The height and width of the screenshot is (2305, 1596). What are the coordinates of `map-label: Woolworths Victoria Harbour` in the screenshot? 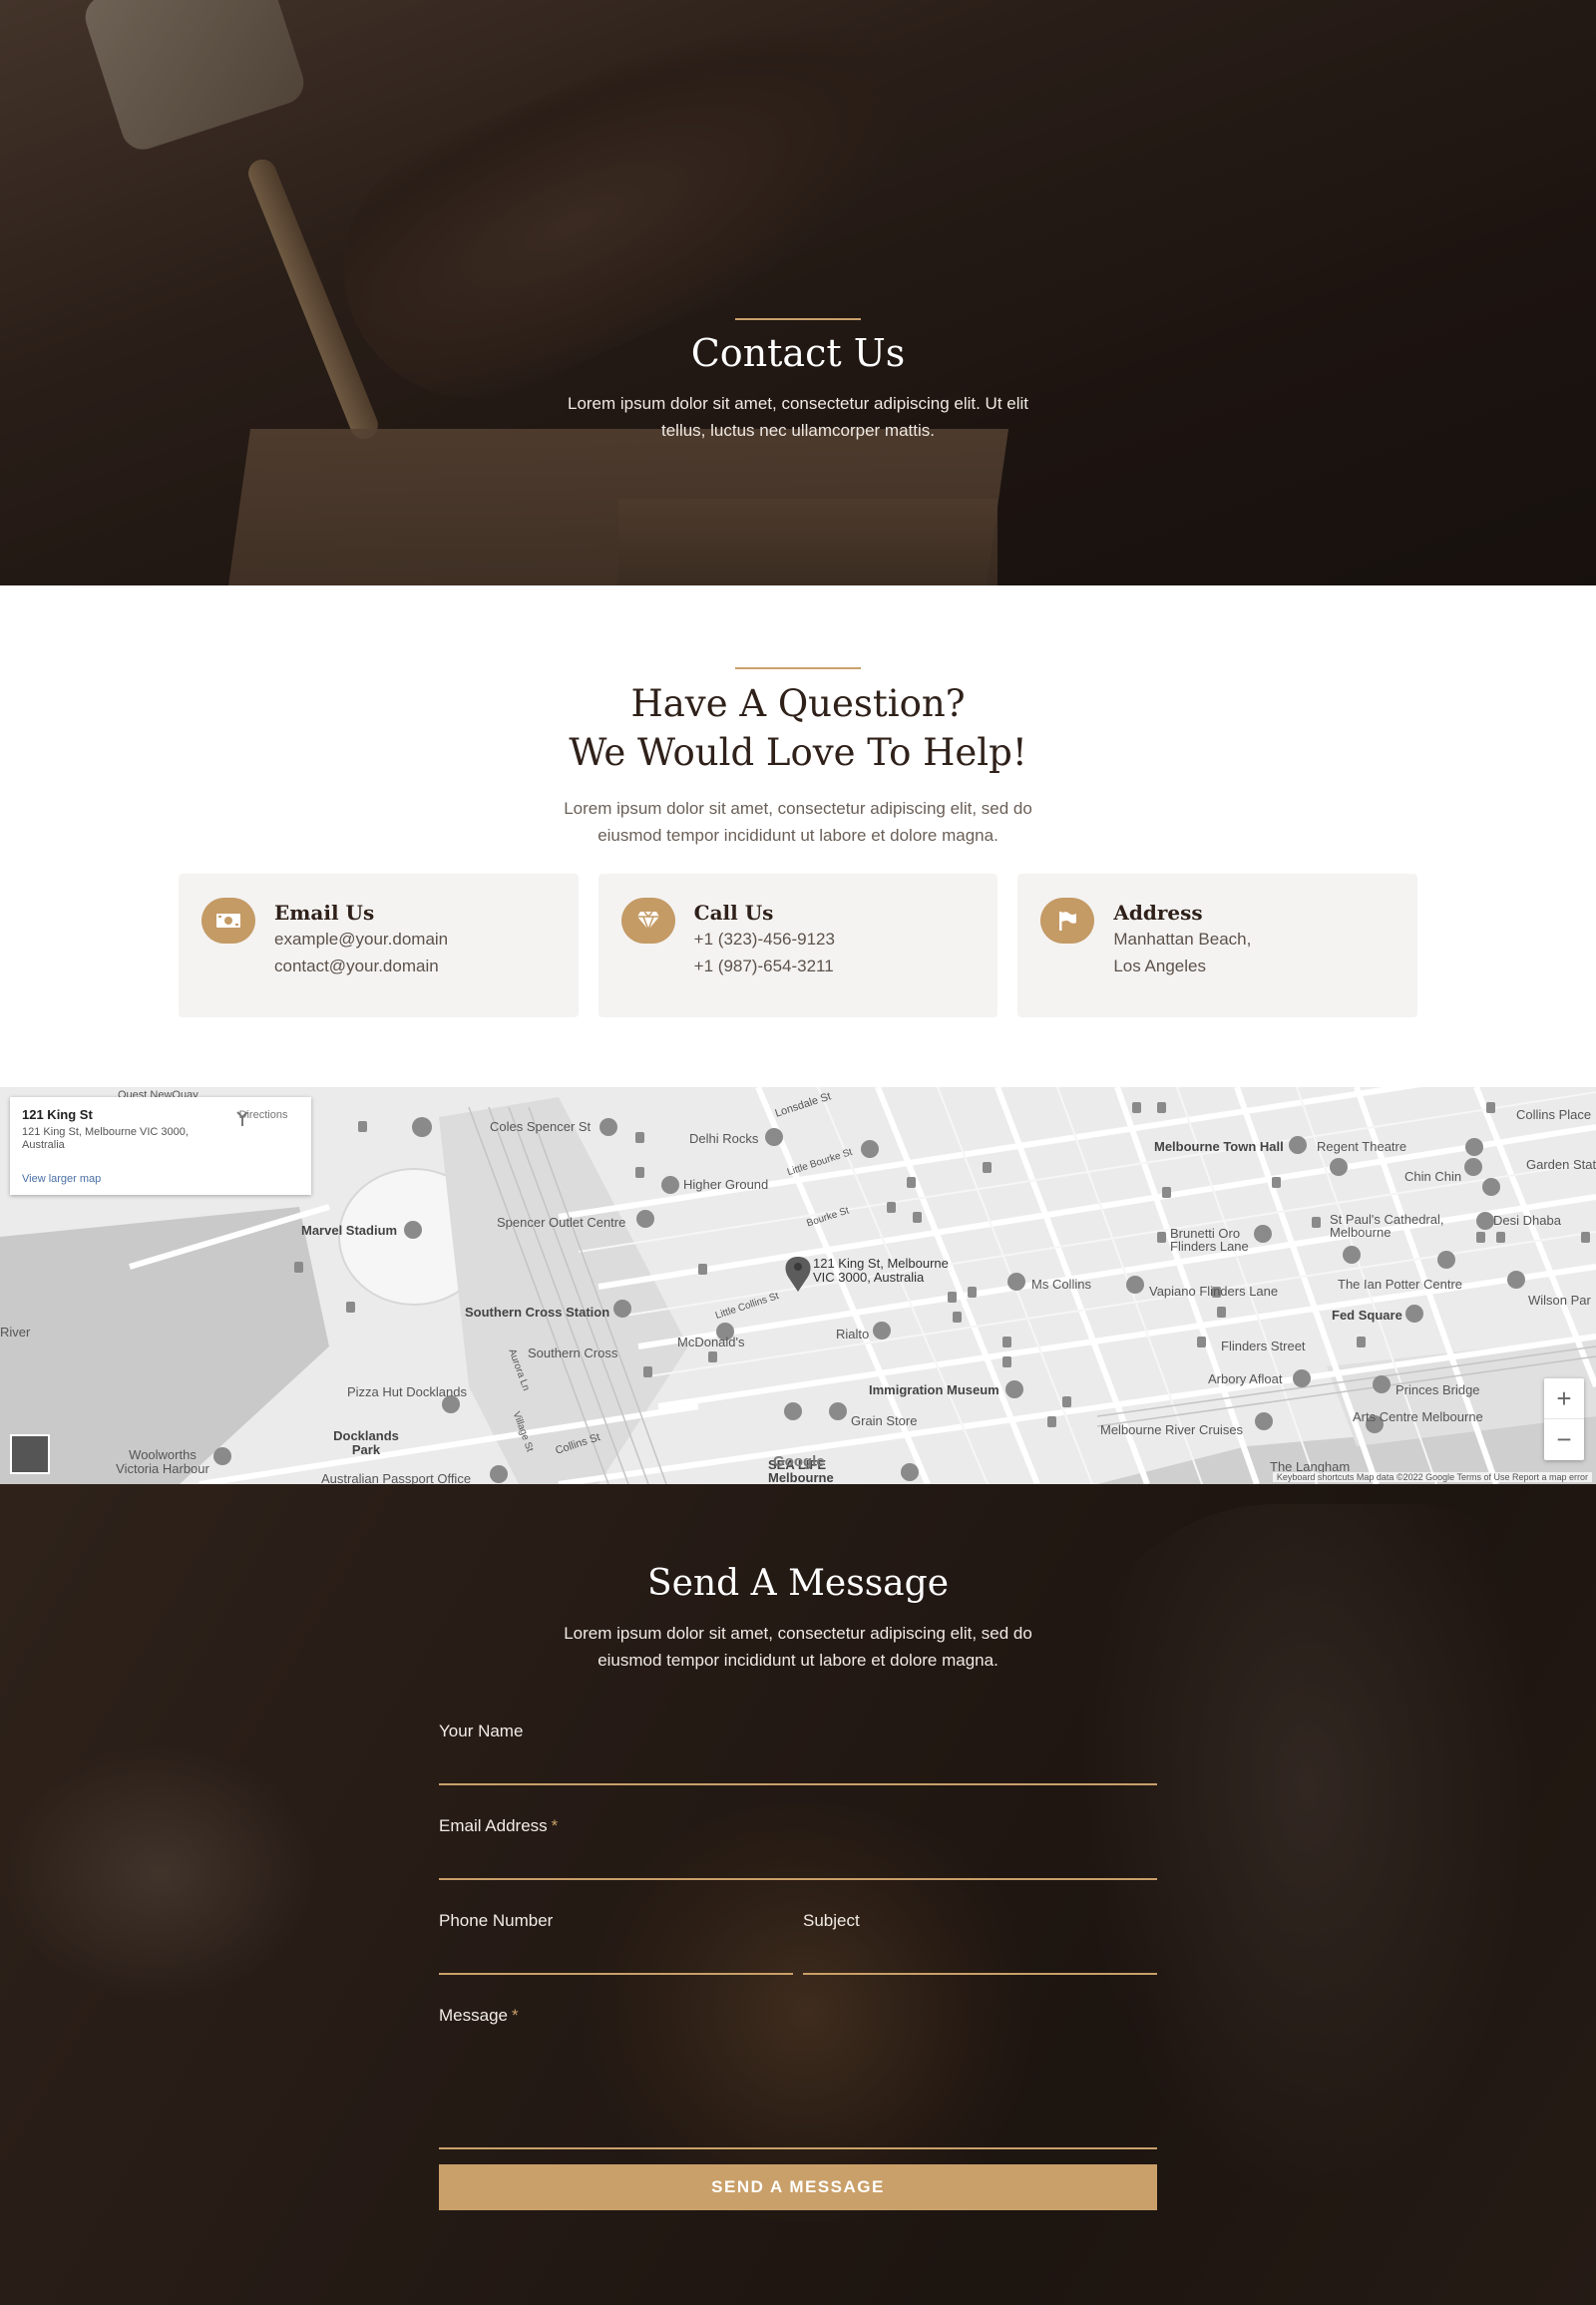 It's located at (162, 1461).